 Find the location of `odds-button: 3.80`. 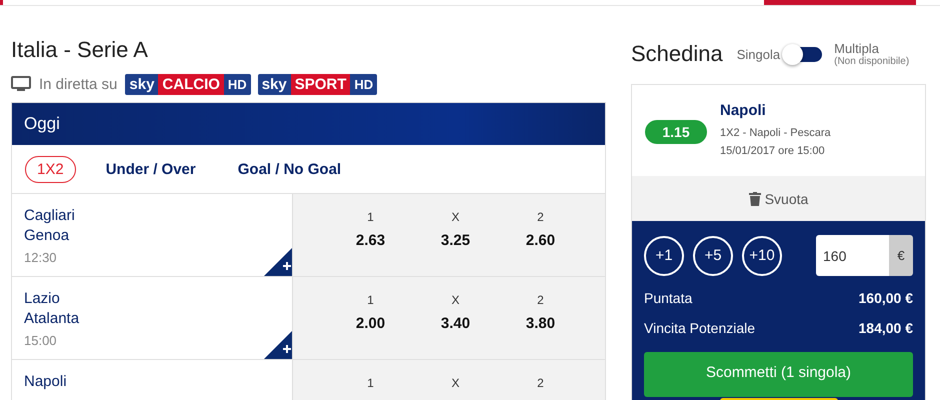

odds-button: 3.80 is located at coordinates (541, 323).